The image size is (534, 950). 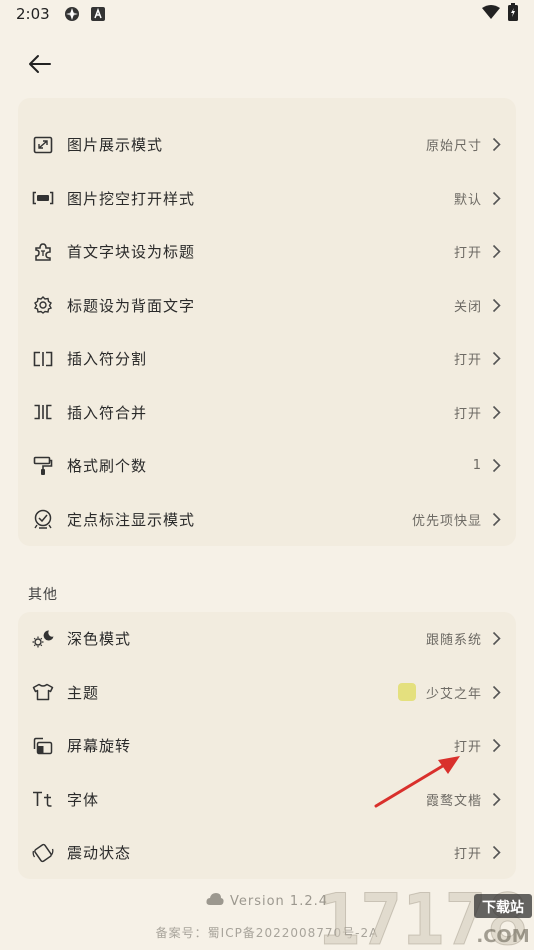 What do you see at coordinates (43, 639) in the screenshot?
I see `dark-mode-icon` at bounding box center [43, 639].